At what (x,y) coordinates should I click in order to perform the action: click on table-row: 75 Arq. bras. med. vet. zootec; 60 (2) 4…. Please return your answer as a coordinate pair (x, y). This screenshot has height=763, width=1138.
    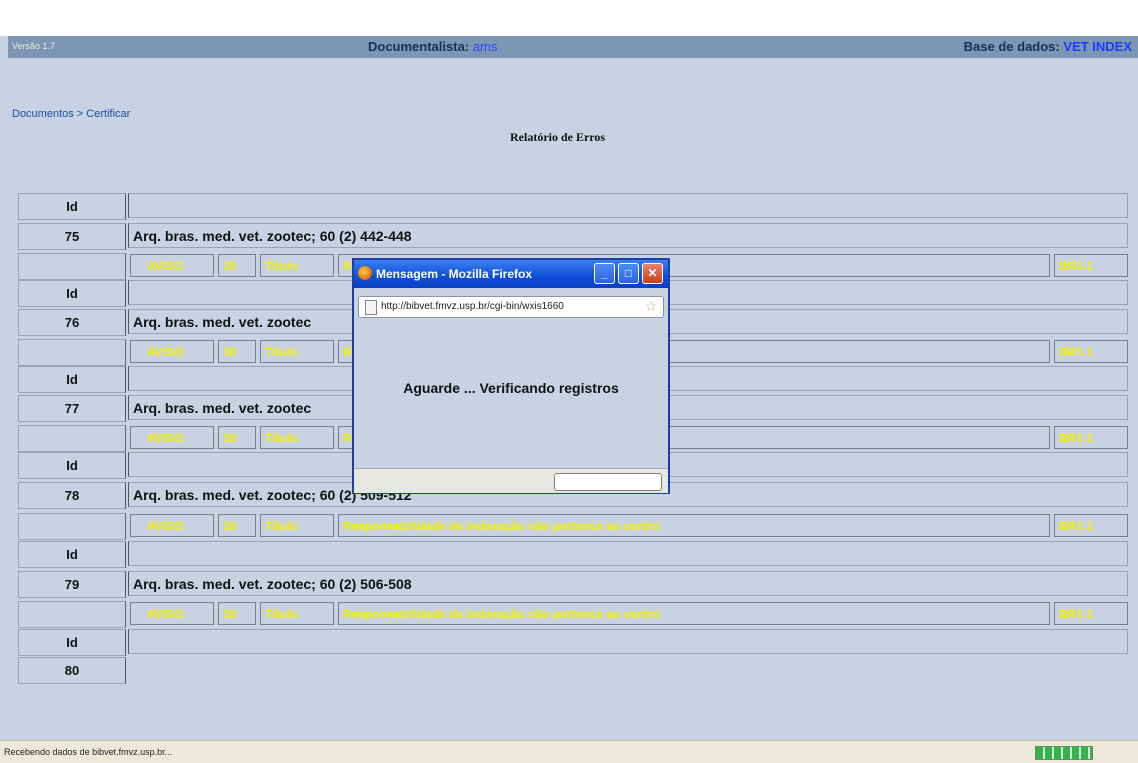
    Looking at the image, I should click on (574, 236).